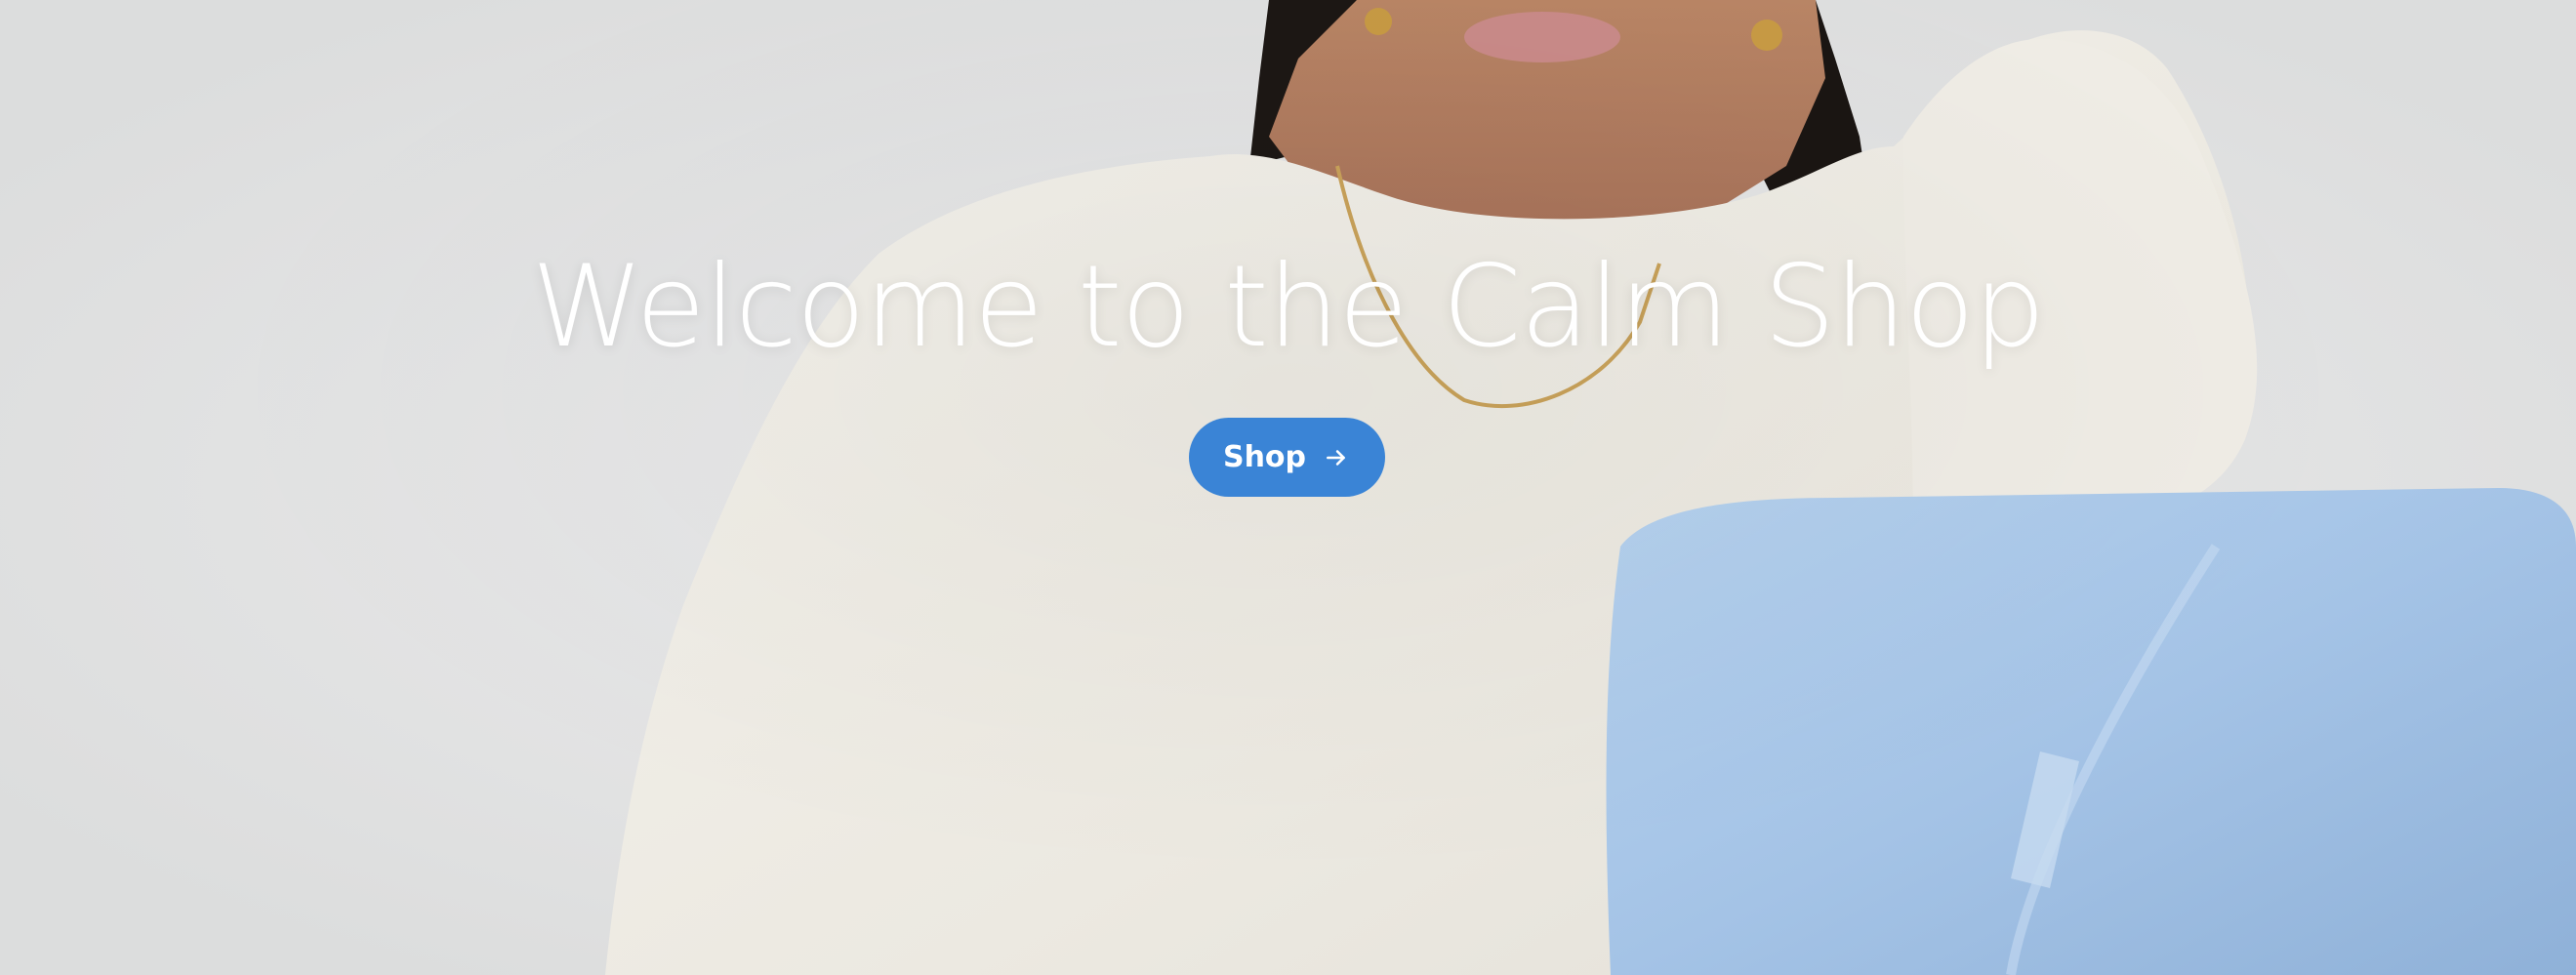 The width and height of the screenshot is (2576, 975). What do you see at coordinates (1542, 37) in the screenshot?
I see `lips` at bounding box center [1542, 37].